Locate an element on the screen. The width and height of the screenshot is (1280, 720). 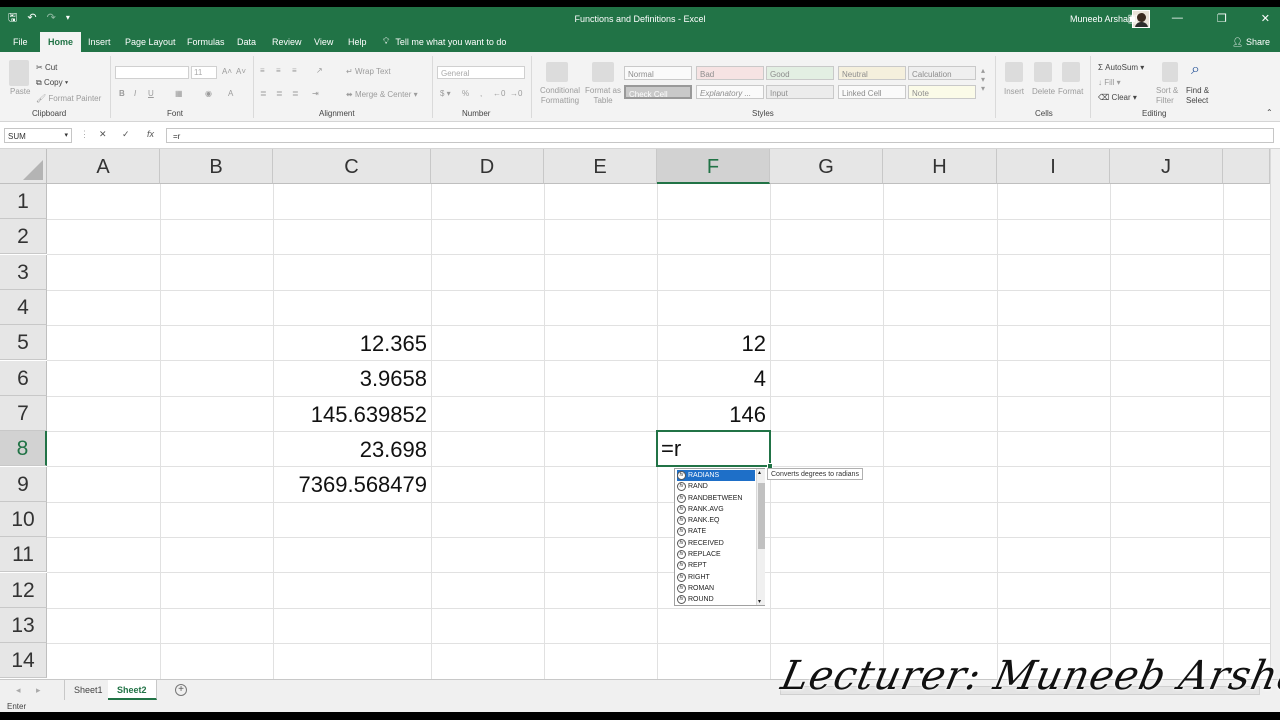
conditional-formatting-icon is located at coordinates (557, 72).